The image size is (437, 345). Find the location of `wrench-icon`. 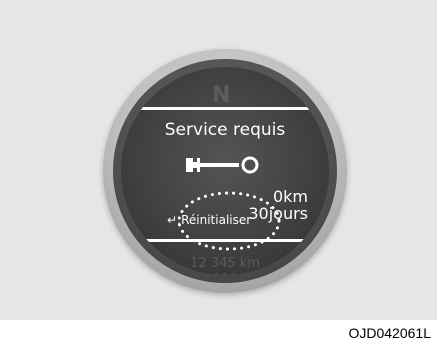

wrench-icon is located at coordinates (222, 165).